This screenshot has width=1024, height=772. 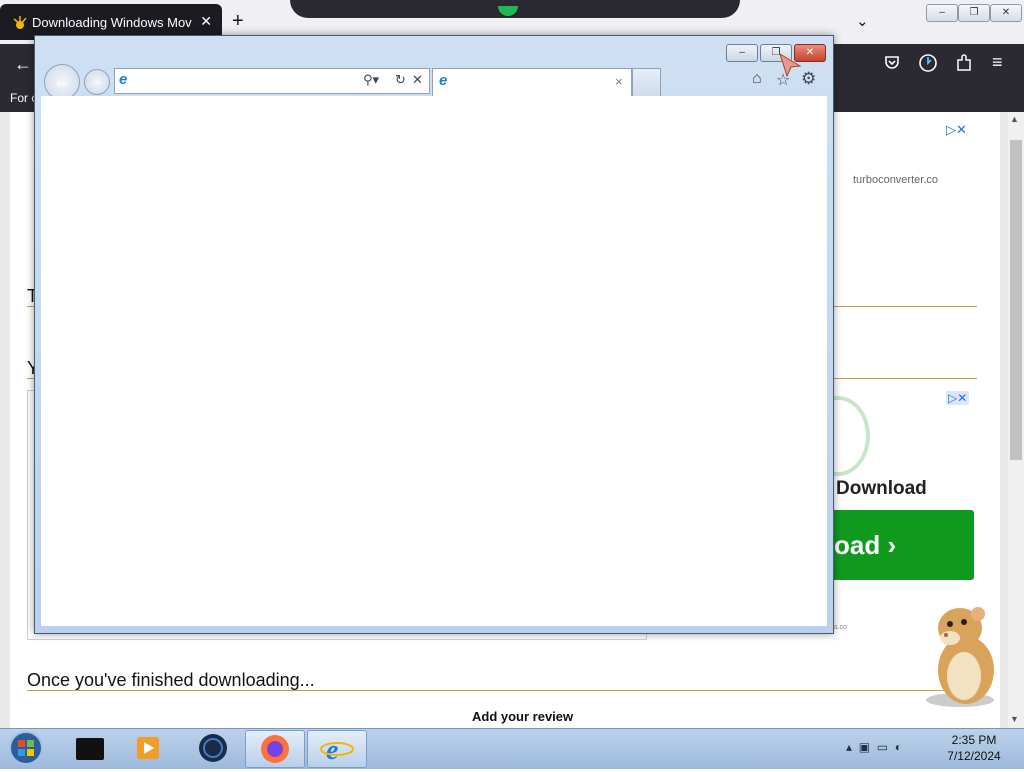 I want to click on theme-decoration, so click(x=515, y=9).